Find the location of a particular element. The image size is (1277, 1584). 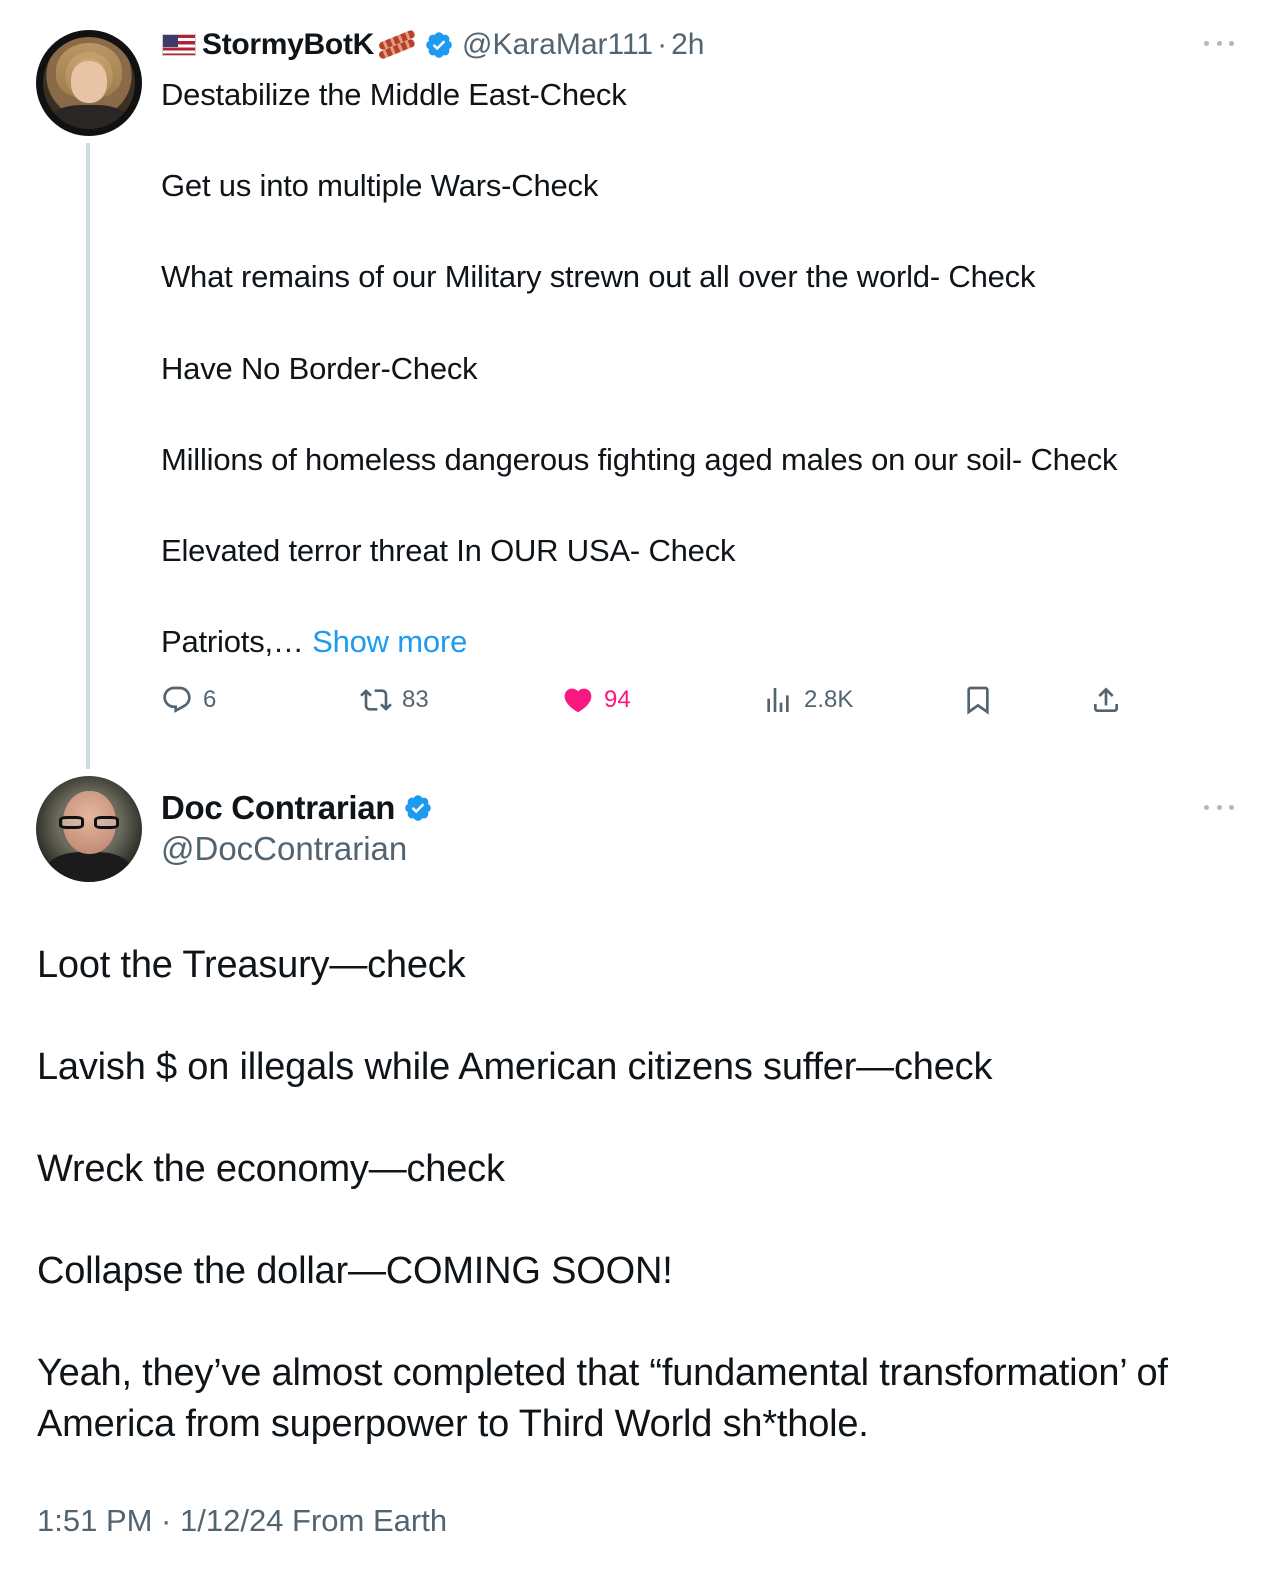

like-count: 94 is located at coordinates (617, 699).